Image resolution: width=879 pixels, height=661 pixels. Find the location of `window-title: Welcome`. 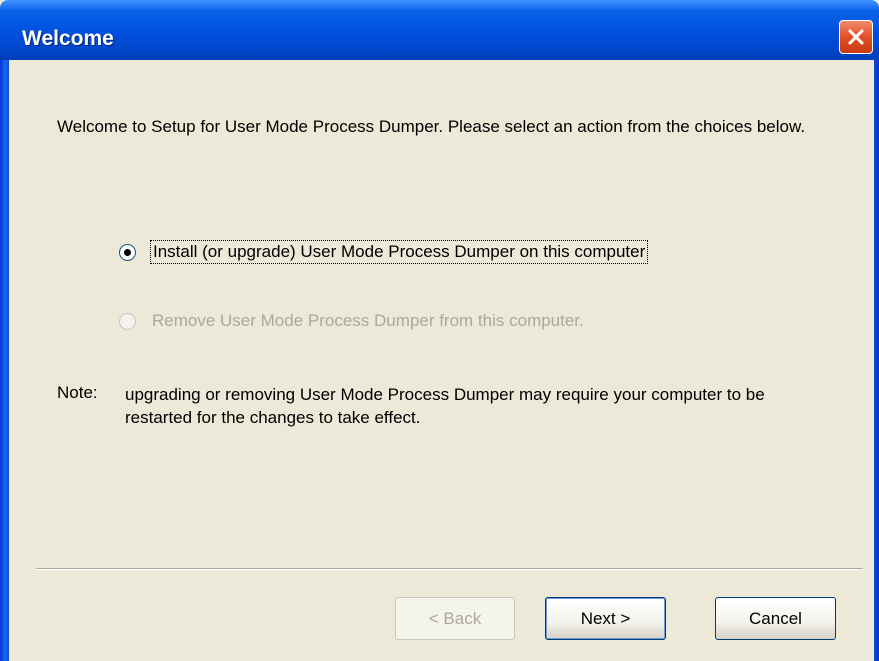

window-title: Welcome is located at coordinates (68, 38).